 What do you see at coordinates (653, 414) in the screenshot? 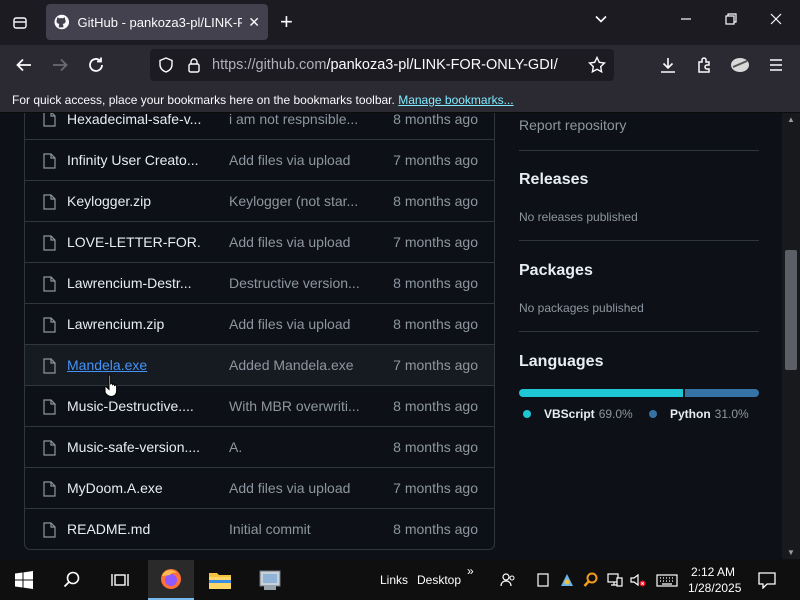
I see `language-color-dot` at bounding box center [653, 414].